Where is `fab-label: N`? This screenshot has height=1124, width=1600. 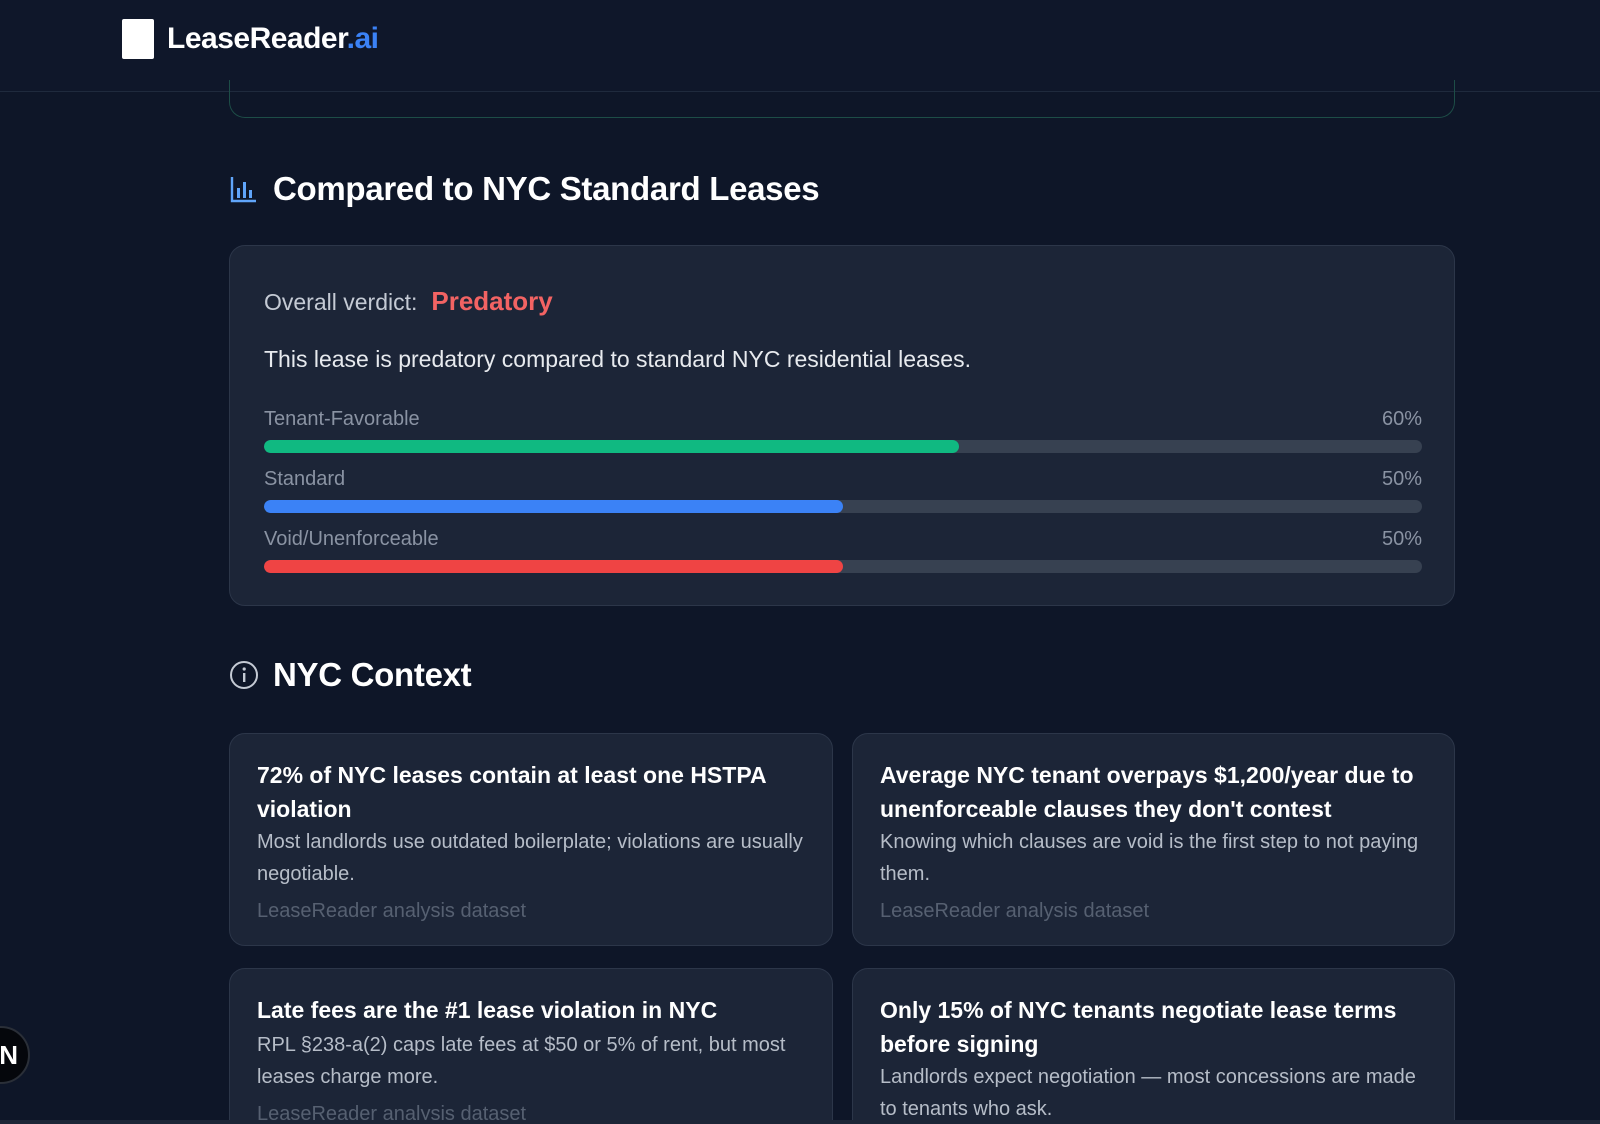 fab-label: N is located at coordinates (9, 1054).